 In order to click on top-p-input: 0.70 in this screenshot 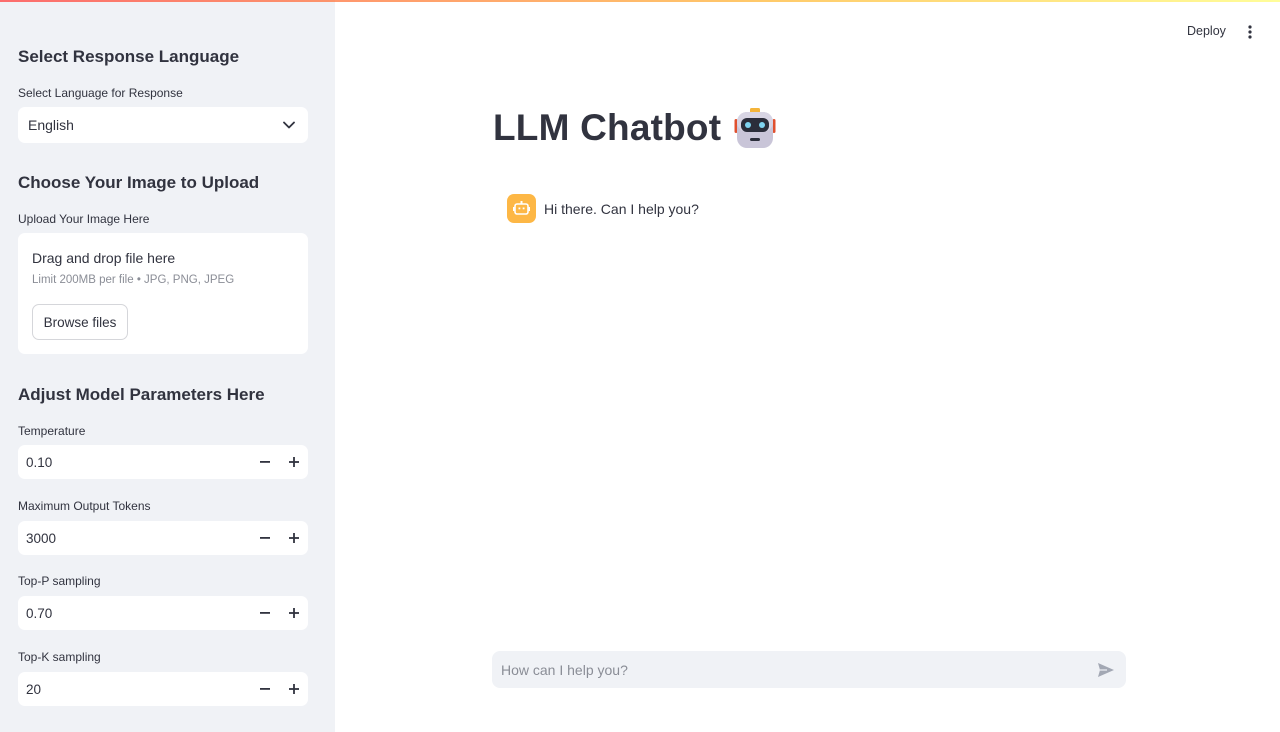, I will do `click(163, 613)`.